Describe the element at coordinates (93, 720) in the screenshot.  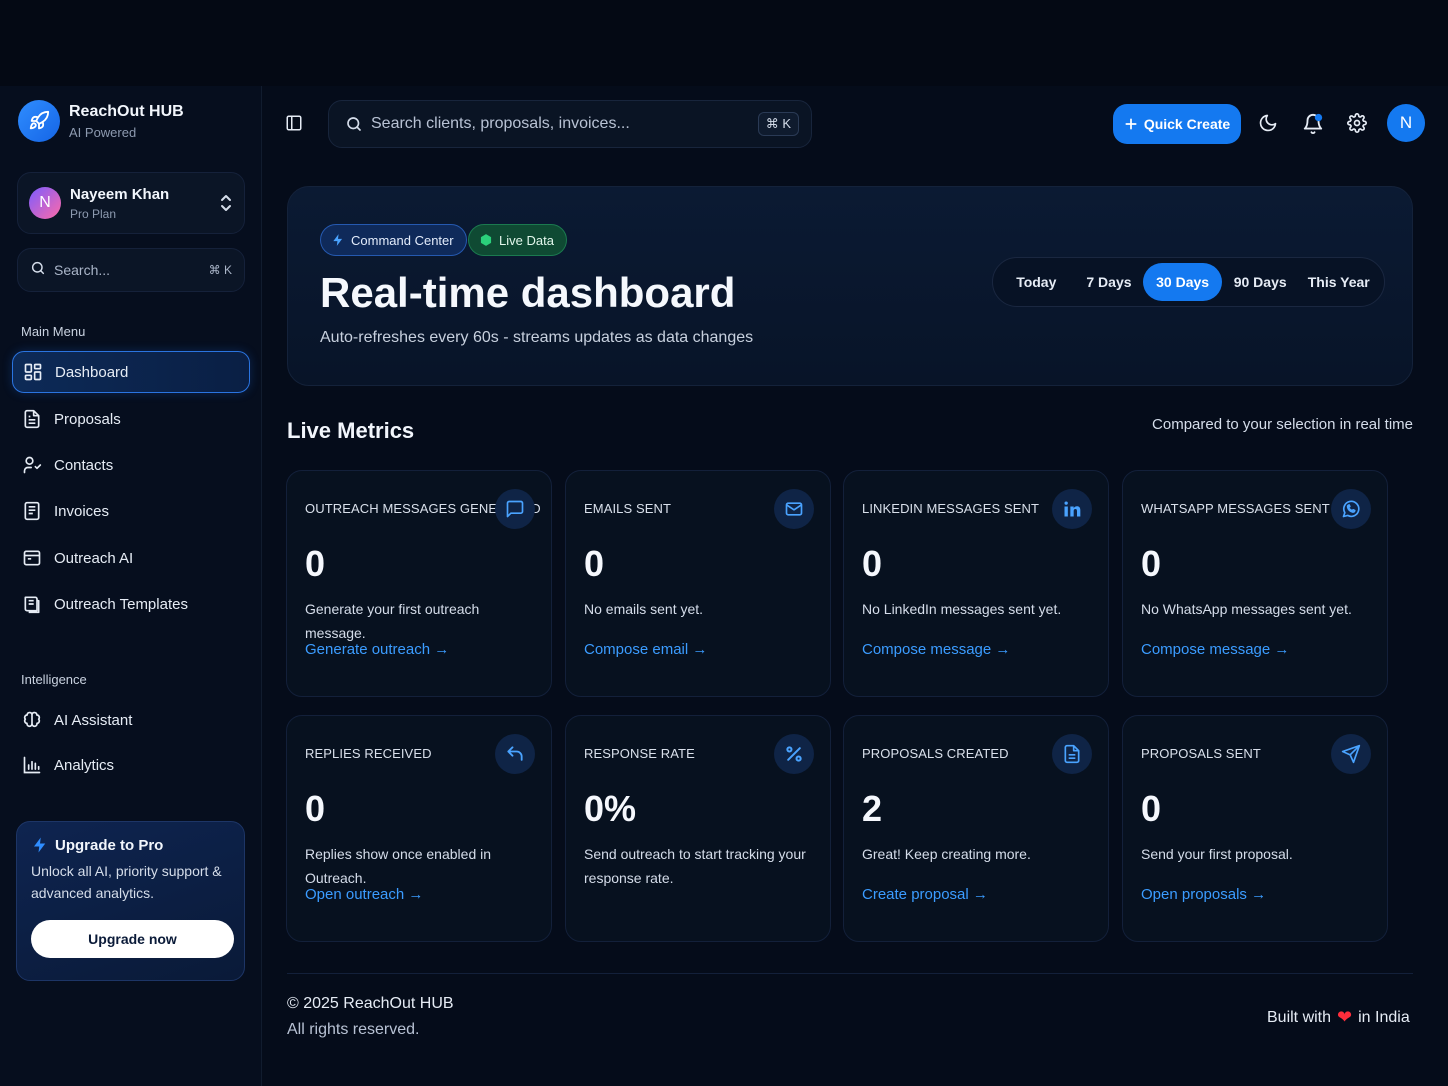
I see `sidebar-item-label: AI Assistant` at that location.